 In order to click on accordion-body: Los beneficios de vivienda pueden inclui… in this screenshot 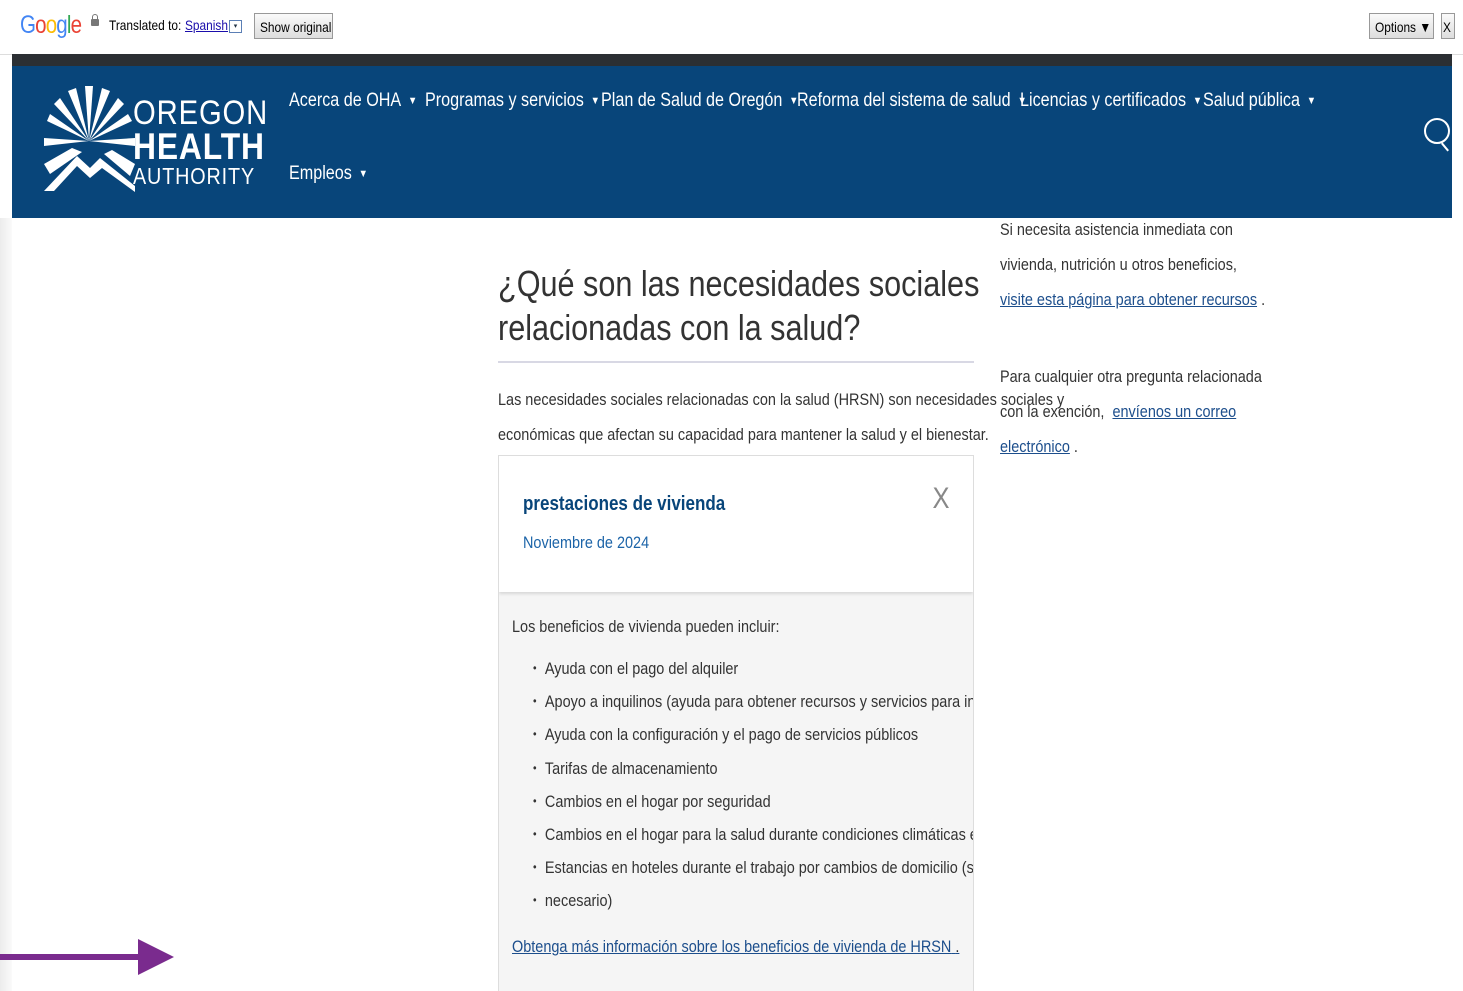, I will do `click(736, 791)`.